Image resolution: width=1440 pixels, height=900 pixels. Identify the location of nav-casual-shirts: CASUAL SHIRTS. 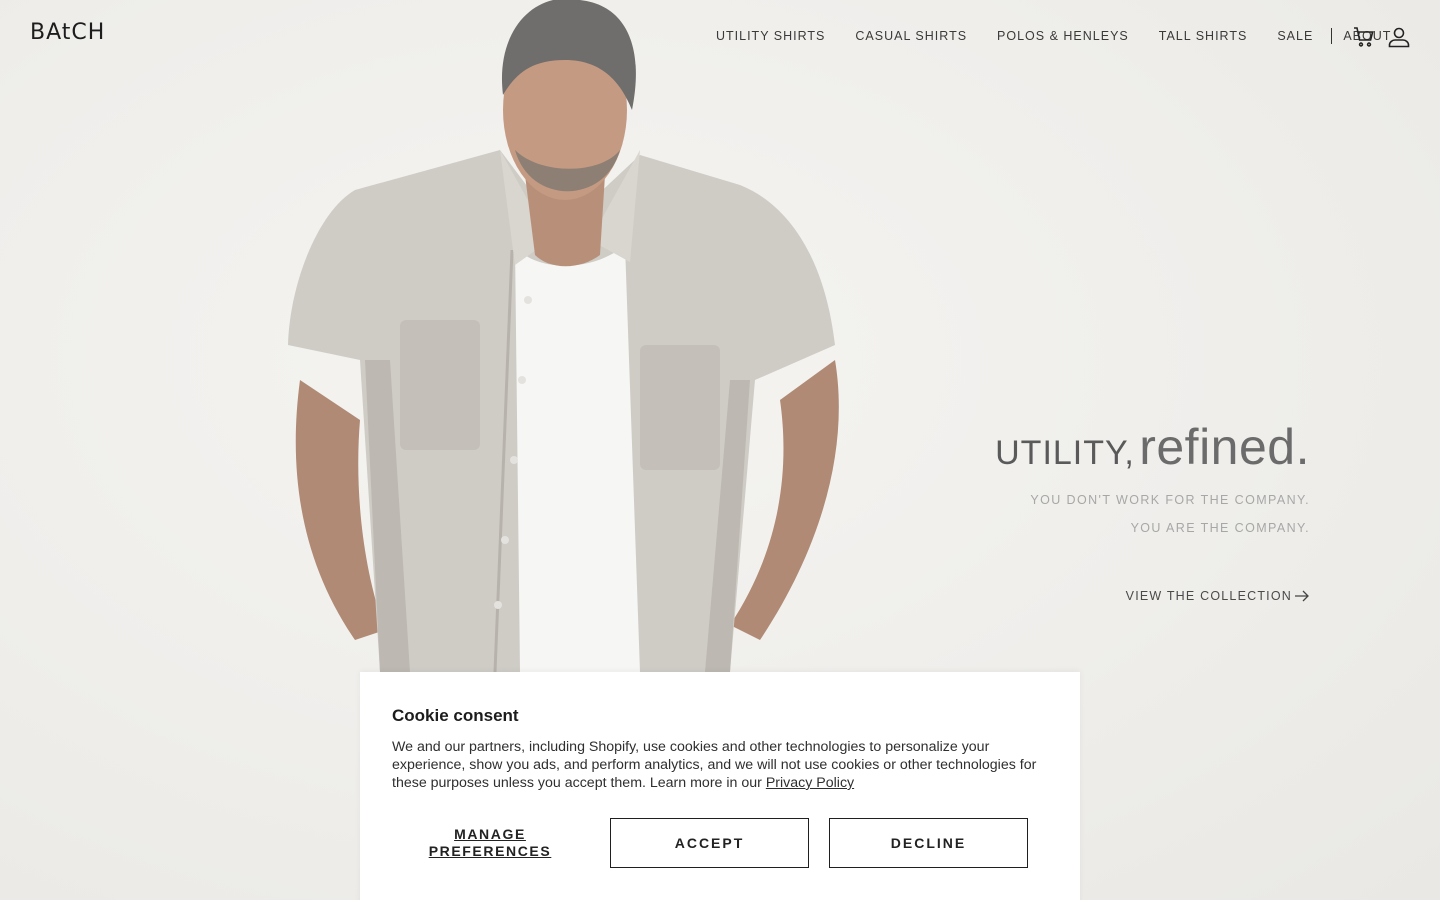
(911, 36).